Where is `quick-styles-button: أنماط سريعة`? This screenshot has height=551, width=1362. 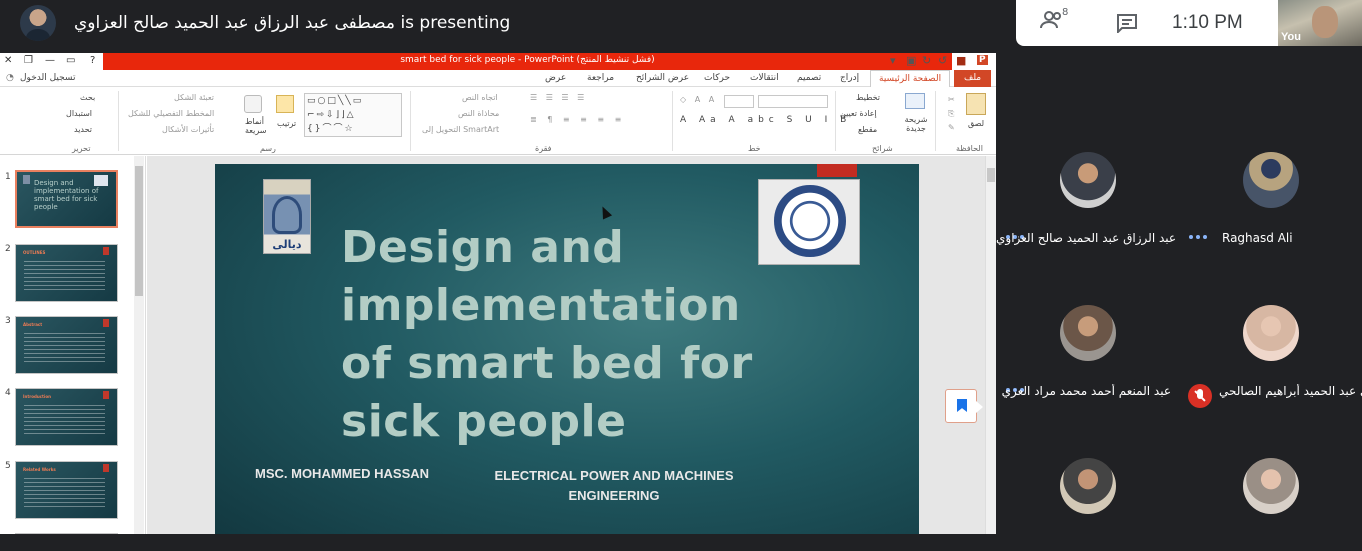
quick-styles-button: أنماط سريعة is located at coordinates (256, 126).